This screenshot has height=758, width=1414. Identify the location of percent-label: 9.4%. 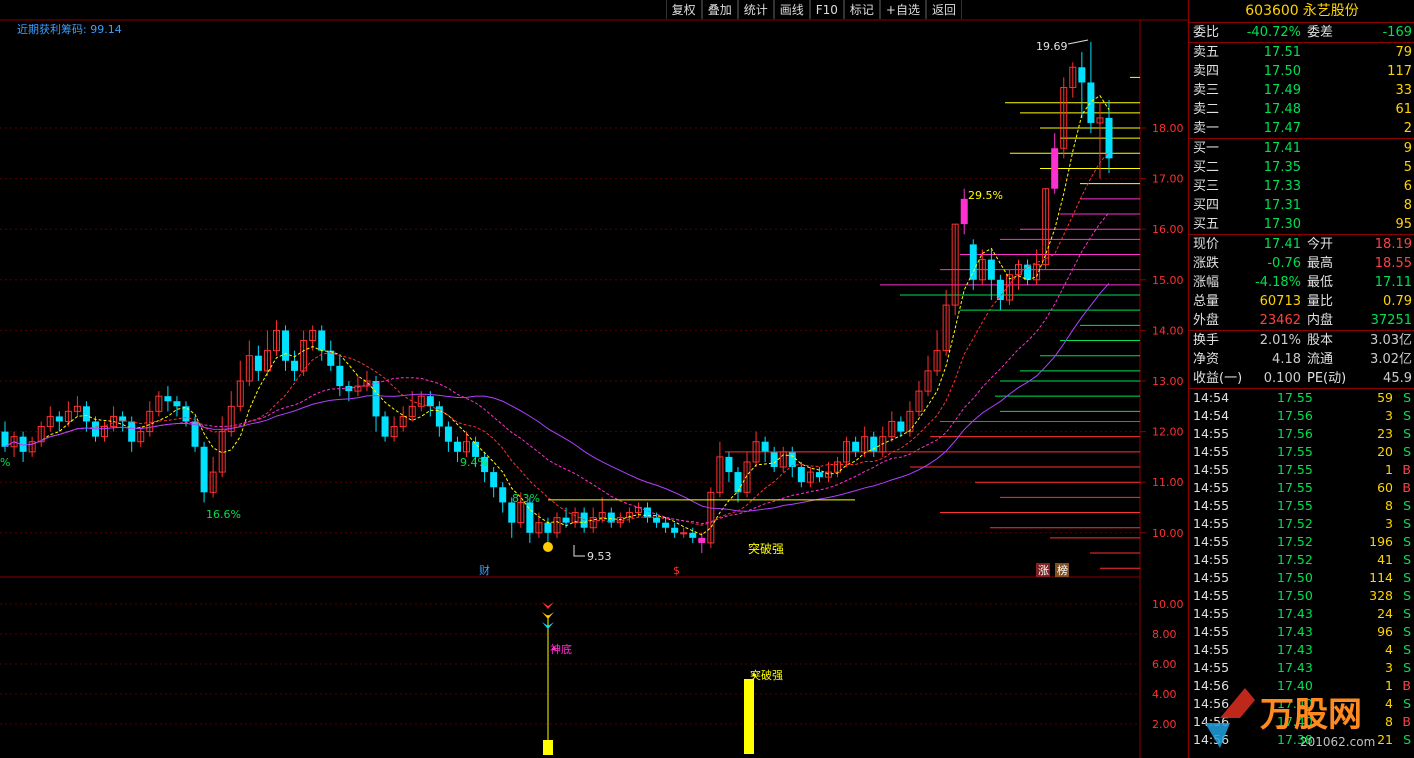
(474, 462).